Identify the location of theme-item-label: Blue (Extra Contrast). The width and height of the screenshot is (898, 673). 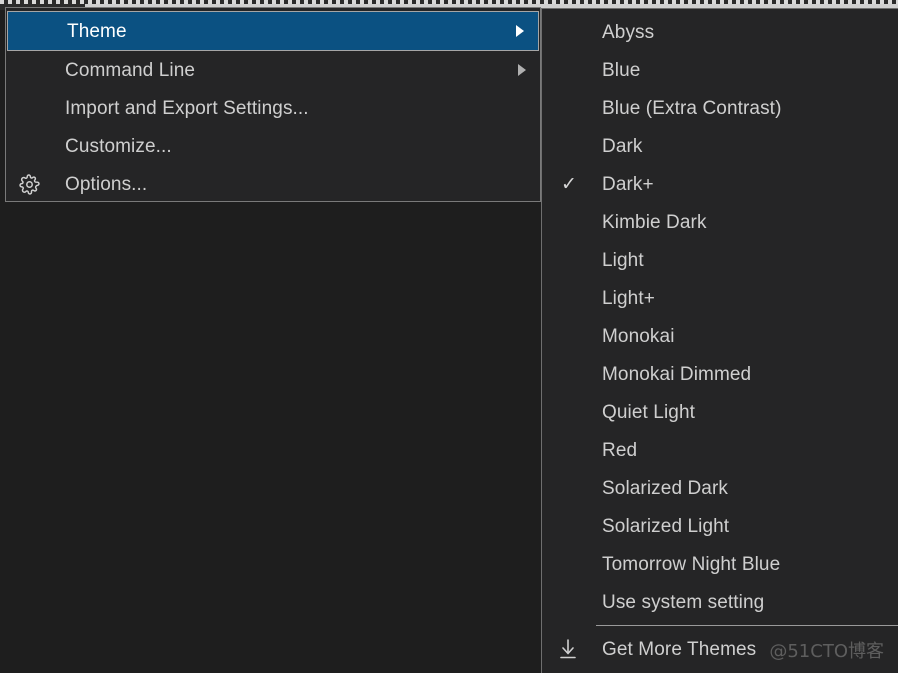
(692, 108).